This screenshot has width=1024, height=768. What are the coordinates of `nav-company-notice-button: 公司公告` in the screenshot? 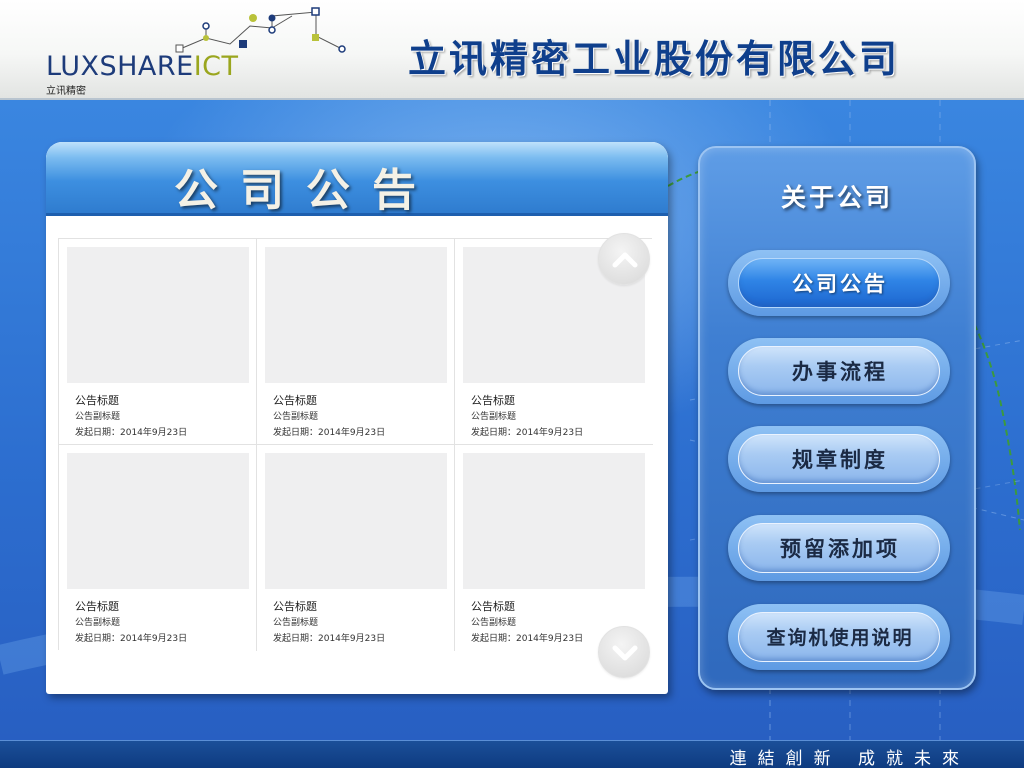 It's located at (839, 283).